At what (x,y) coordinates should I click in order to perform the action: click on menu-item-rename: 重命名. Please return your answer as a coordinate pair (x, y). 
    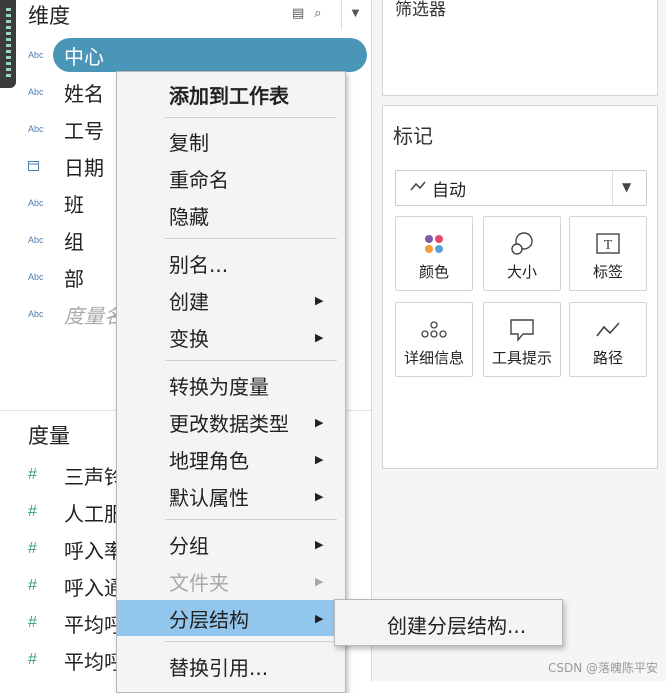
    Looking at the image, I should click on (231, 178).